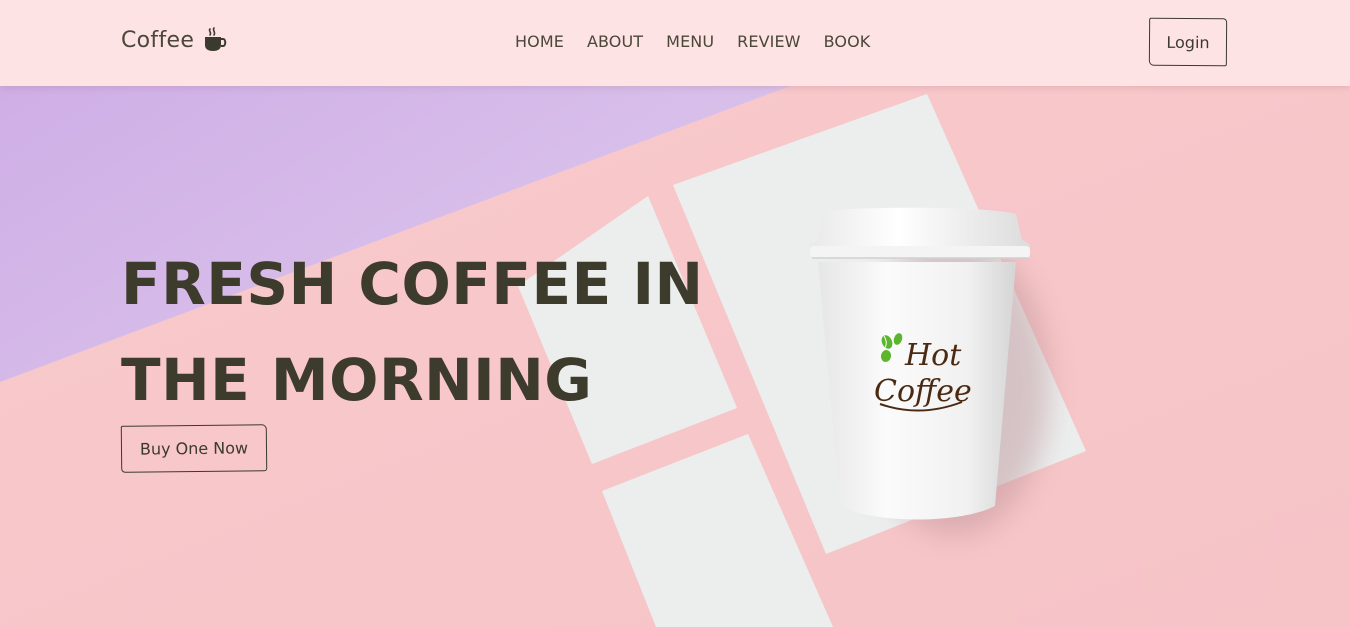  I want to click on hero-title-line1: FRESH COFFEE IN, so click(412, 284).